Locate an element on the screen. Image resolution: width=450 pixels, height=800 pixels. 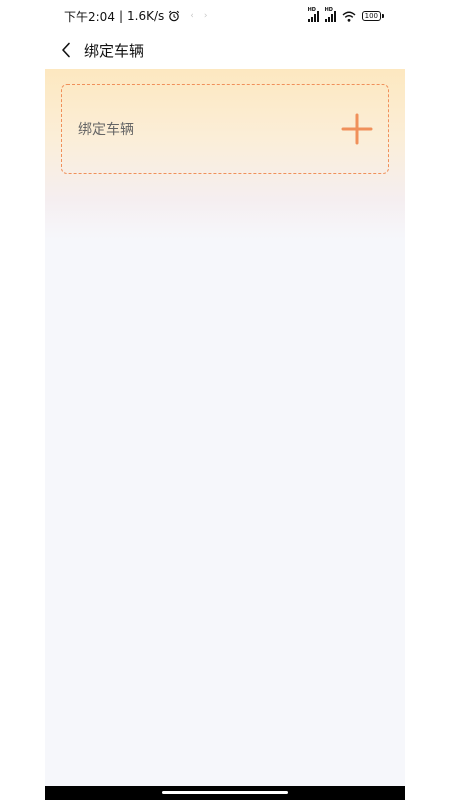
page-title: 绑定车辆 is located at coordinates (114, 50).